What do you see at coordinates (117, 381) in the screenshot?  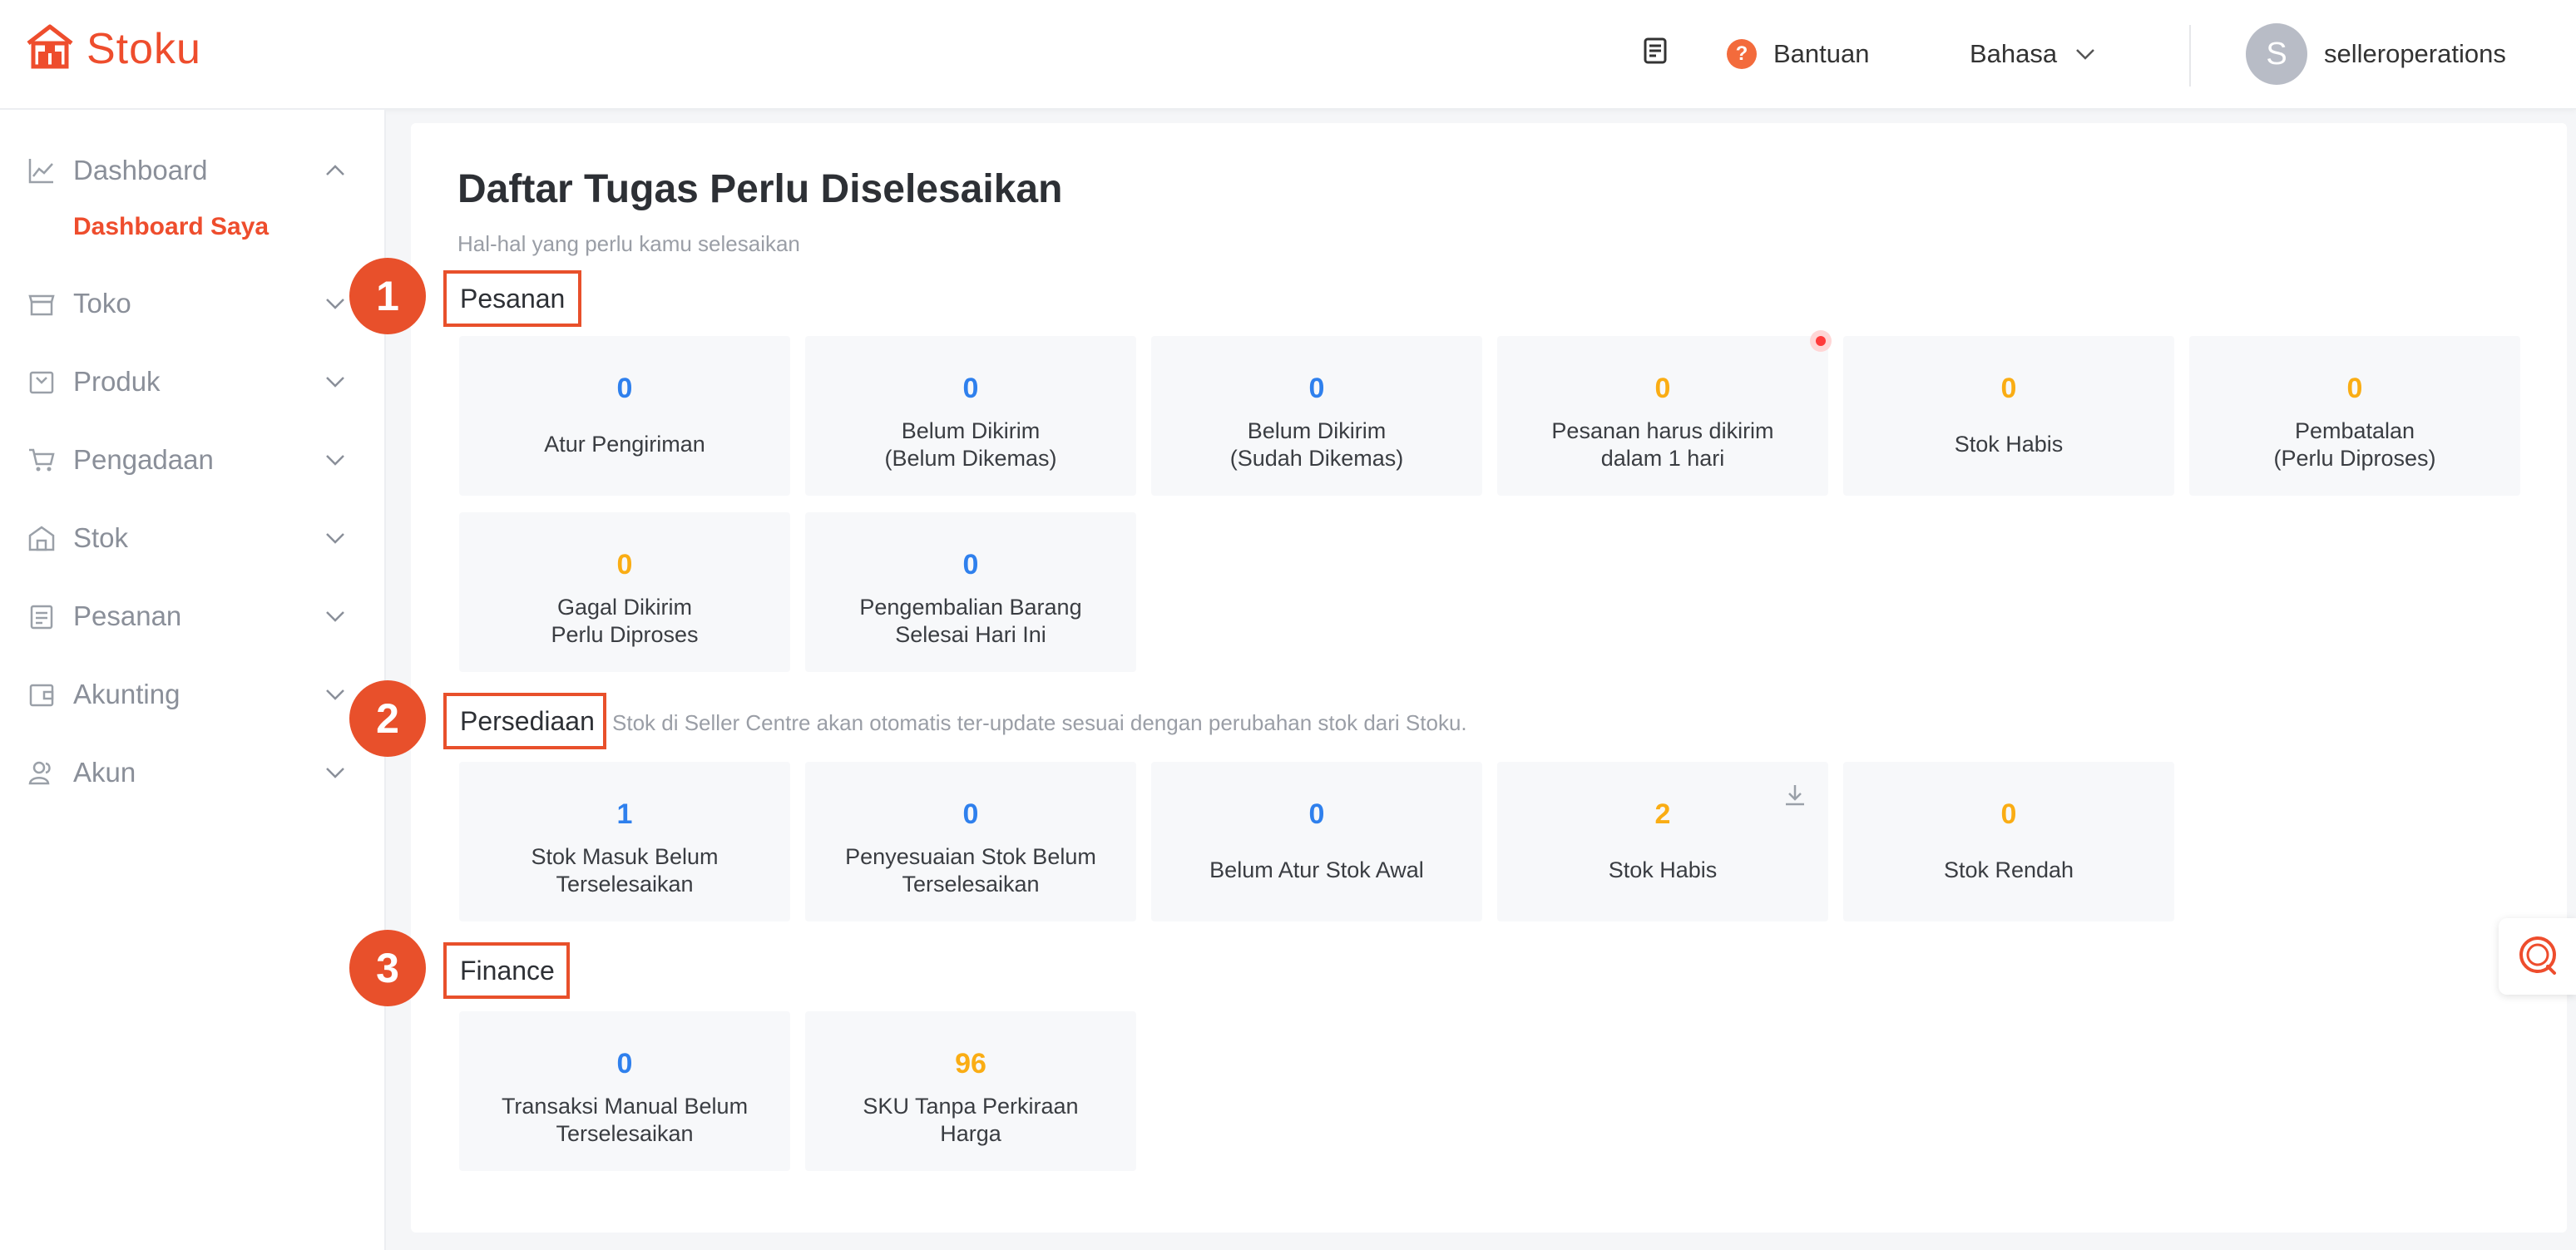 I see `sidebar-item-label: Produk` at bounding box center [117, 381].